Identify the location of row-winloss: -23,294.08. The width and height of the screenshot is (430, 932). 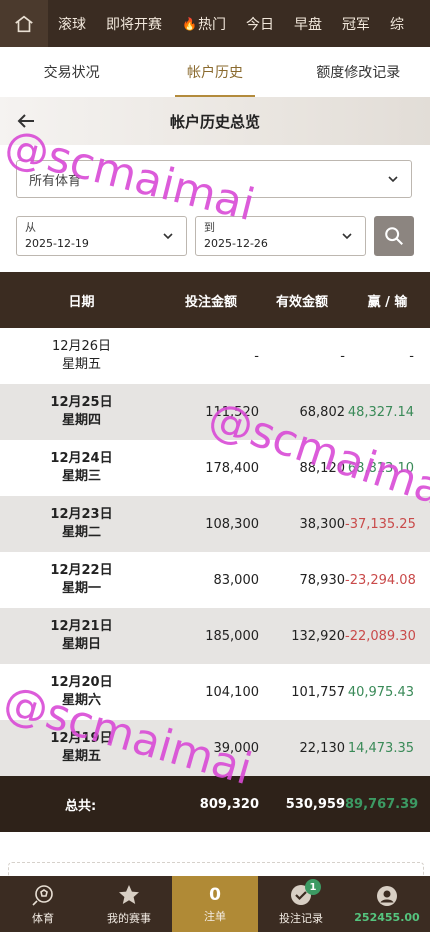
(380, 580).